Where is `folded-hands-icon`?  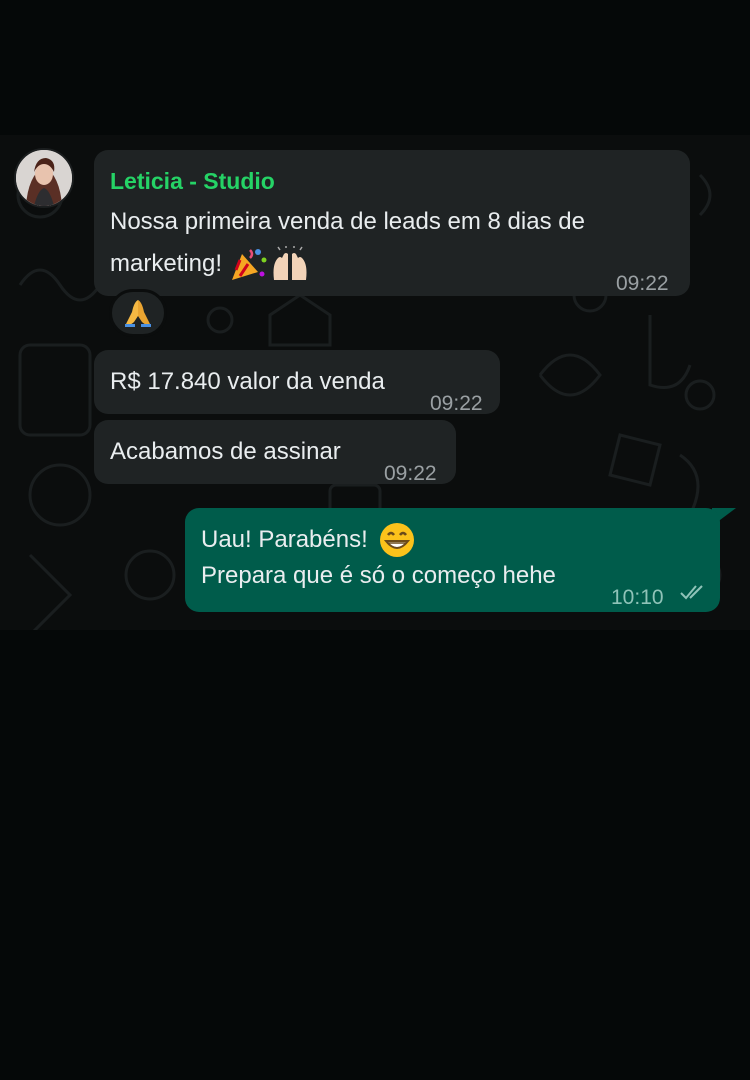
folded-hands-icon is located at coordinates (138, 313).